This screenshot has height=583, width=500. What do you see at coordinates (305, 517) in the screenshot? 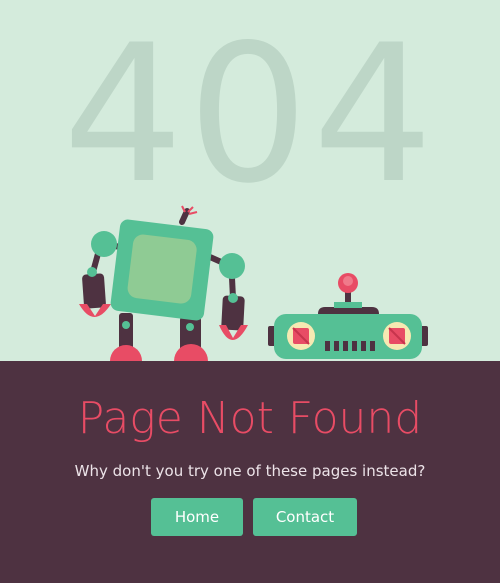
I see `contact-button: Contact` at bounding box center [305, 517].